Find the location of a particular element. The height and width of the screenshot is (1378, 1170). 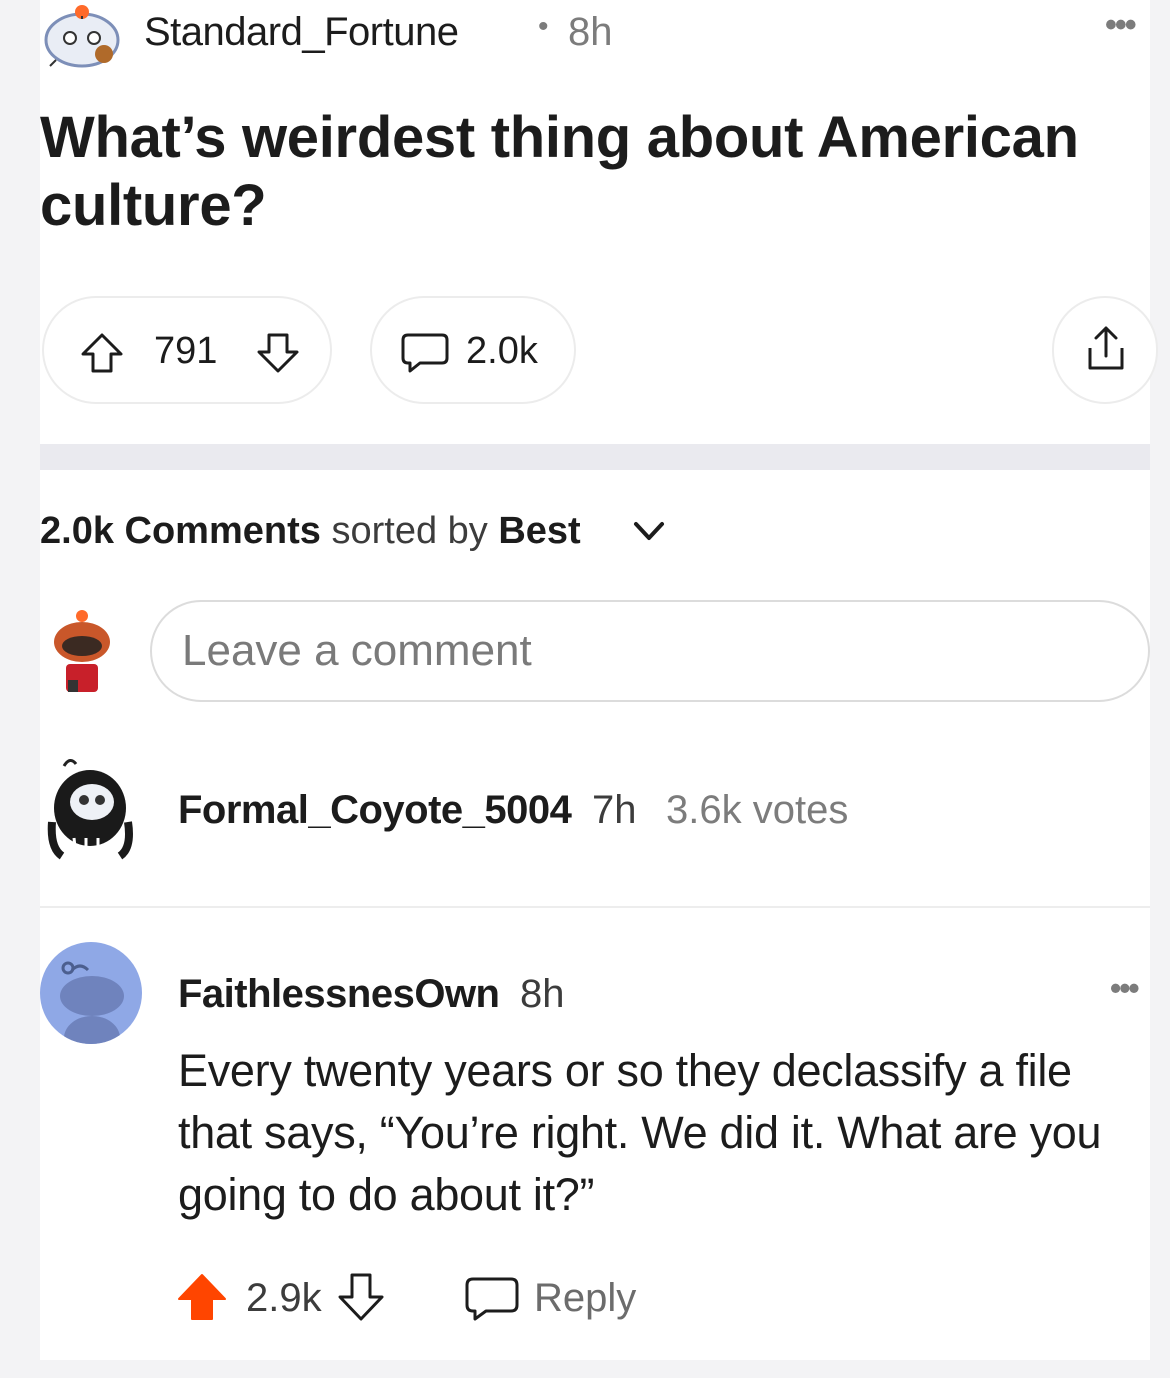

comment-age: 8h is located at coordinates (542, 994).